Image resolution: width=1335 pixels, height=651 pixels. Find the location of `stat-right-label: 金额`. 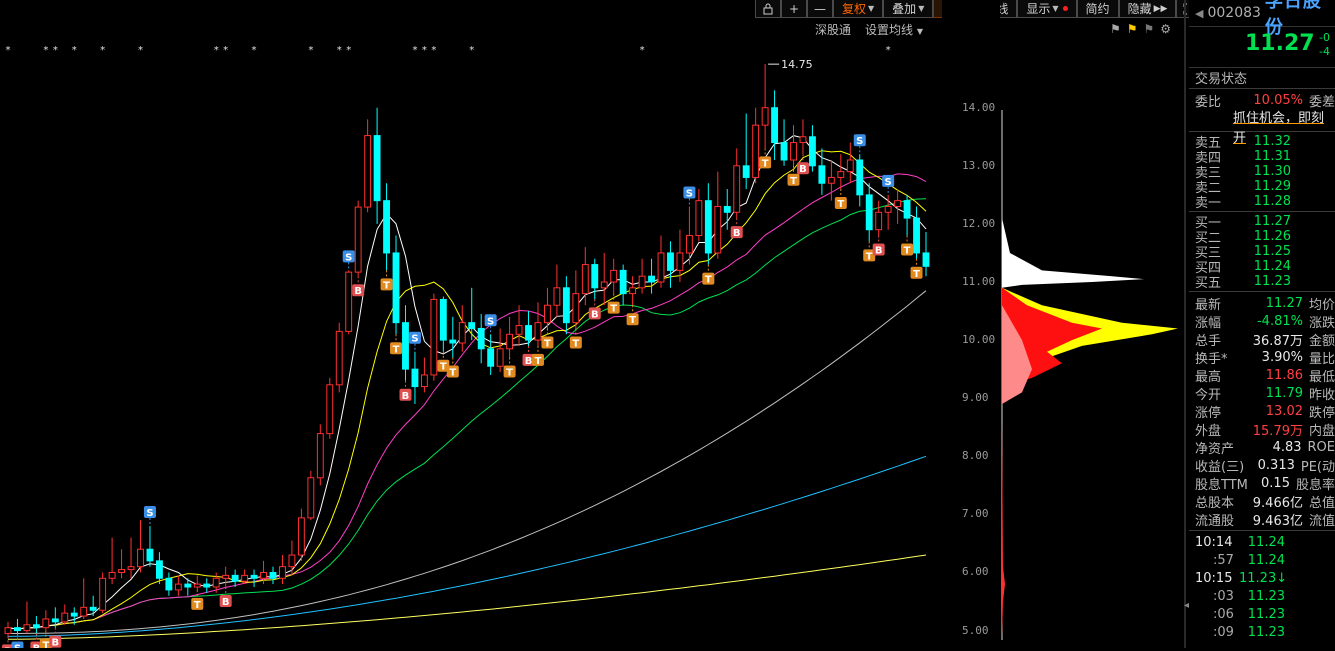

stat-right-label: 金额 is located at coordinates (1321, 341).